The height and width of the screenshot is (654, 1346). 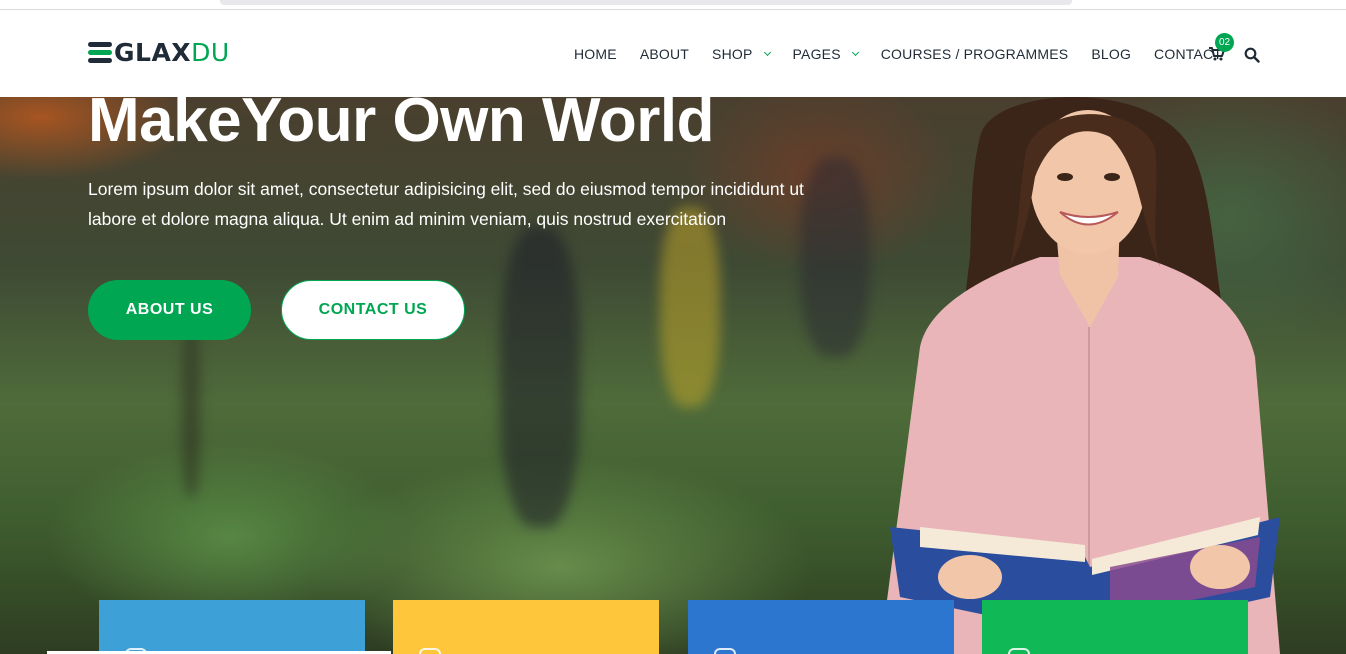 I want to click on site-logo: GLAXDU, so click(x=159, y=53).